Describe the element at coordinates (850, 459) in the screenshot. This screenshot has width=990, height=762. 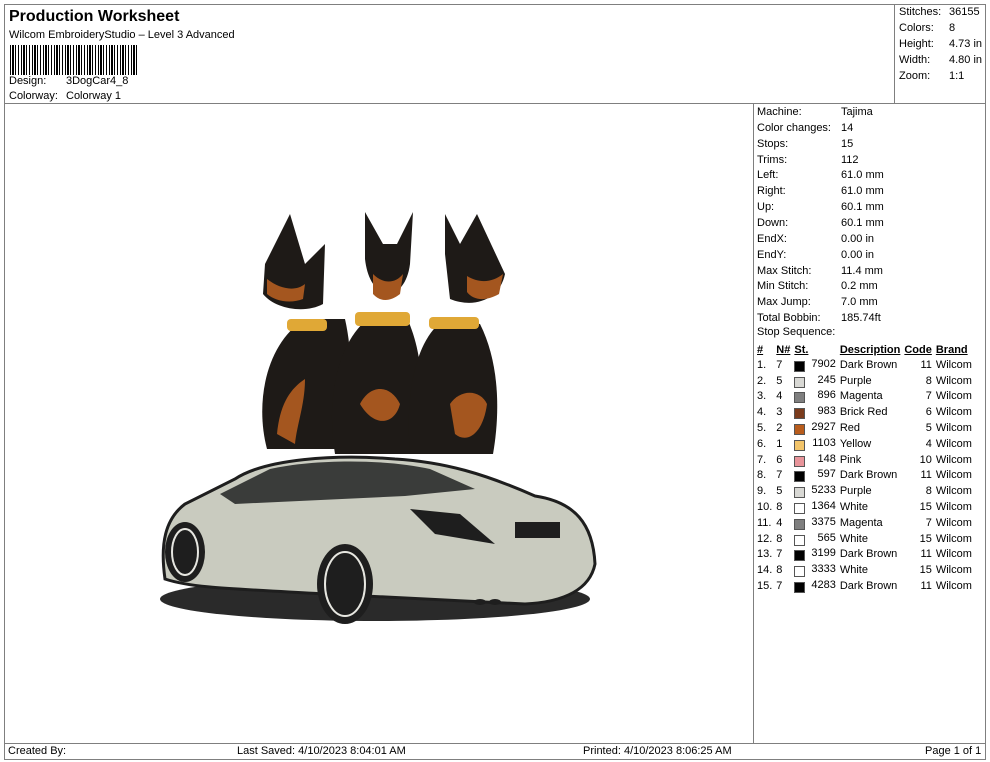
I see `row-description: Pink` at that location.